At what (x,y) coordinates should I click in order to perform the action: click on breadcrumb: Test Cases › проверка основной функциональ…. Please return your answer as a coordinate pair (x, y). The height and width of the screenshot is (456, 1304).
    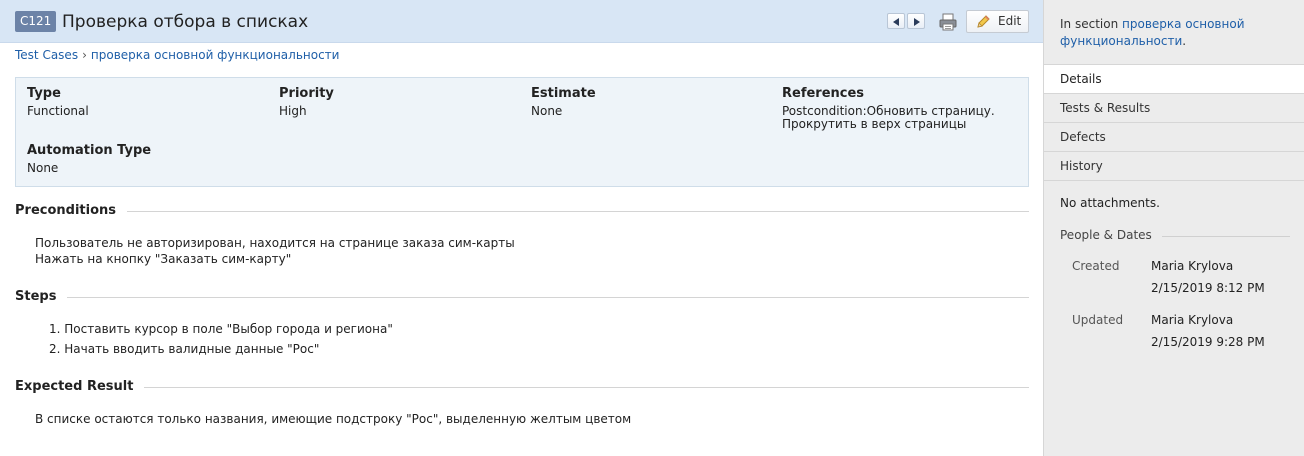
    Looking at the image, I should click on (177, 55).